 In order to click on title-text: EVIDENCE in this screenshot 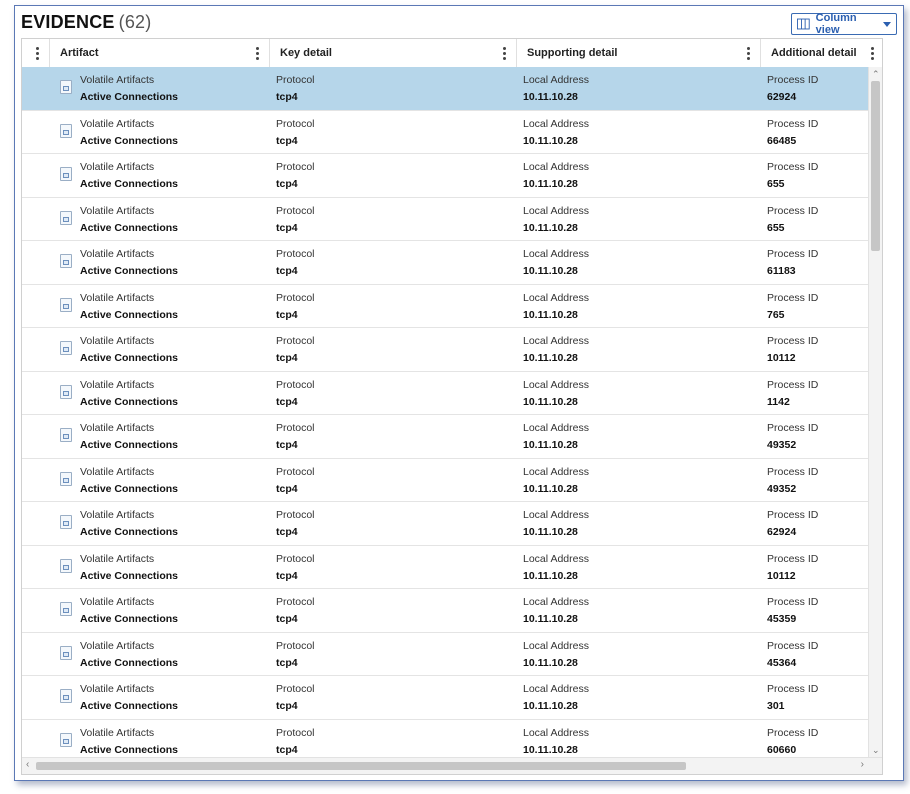, I will do `click(68, 22)`.